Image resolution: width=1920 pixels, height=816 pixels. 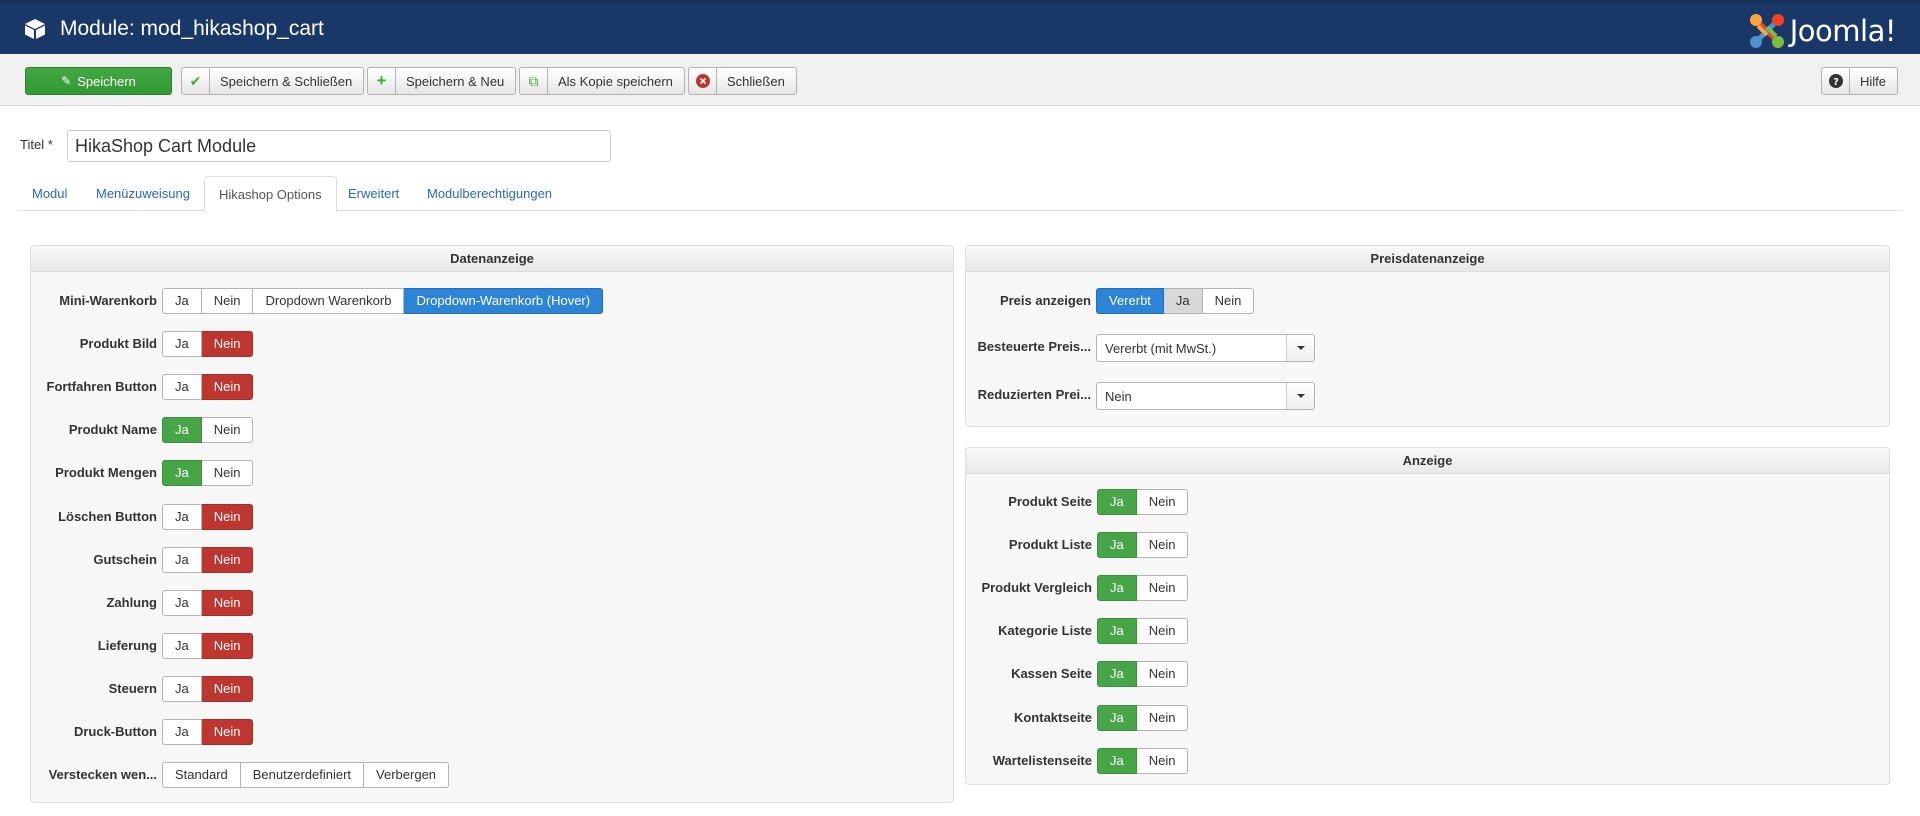 I want to click on preis-anzeigen-label: Preis anzeigen, so click(x=1045, y=300).